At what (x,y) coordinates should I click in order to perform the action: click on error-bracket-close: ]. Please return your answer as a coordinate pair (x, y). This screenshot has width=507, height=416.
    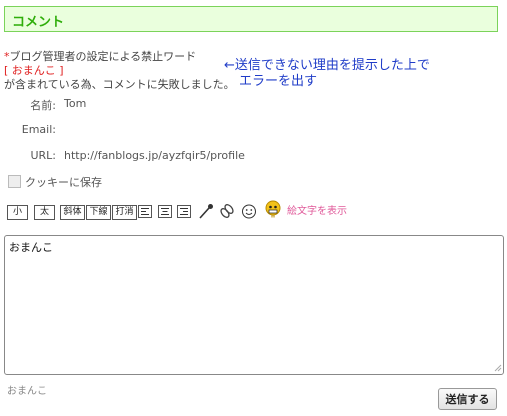
    Looking at the image, I should click on (59, 70).